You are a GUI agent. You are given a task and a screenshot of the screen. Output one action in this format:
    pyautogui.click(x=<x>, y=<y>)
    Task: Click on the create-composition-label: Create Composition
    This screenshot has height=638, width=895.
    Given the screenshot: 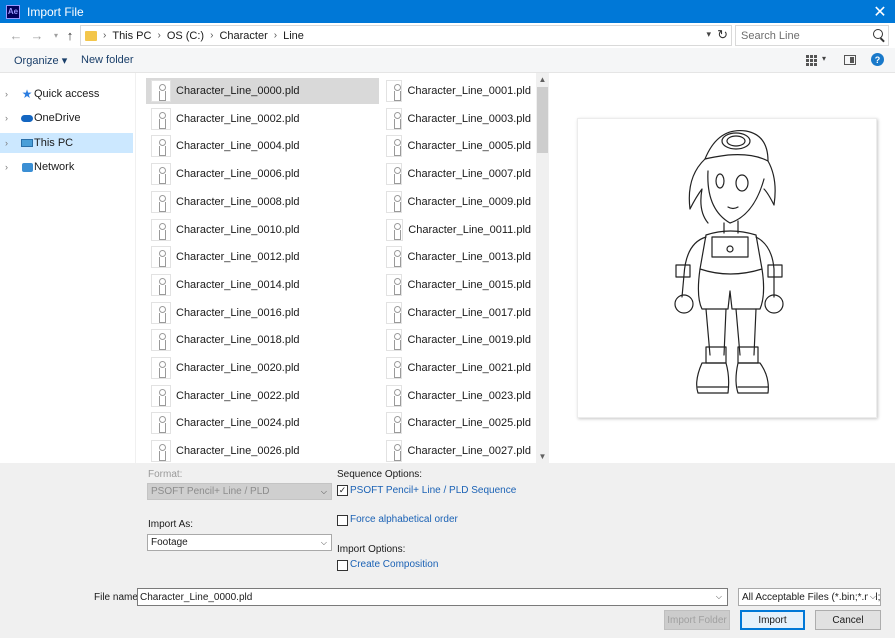 What is the action you would take?
    pyautogui.click(x=394, y=564)
    